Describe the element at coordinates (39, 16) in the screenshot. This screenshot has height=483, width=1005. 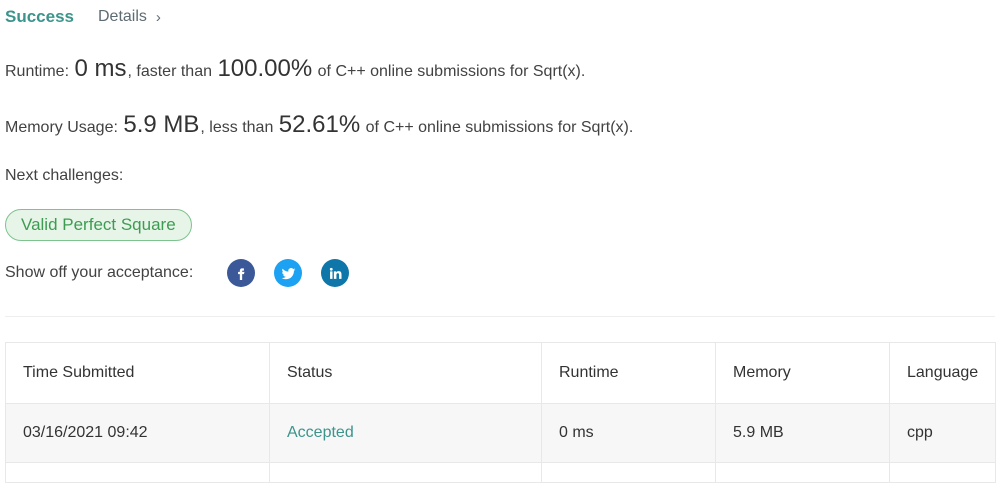
I see `result-status: Success` at that location.